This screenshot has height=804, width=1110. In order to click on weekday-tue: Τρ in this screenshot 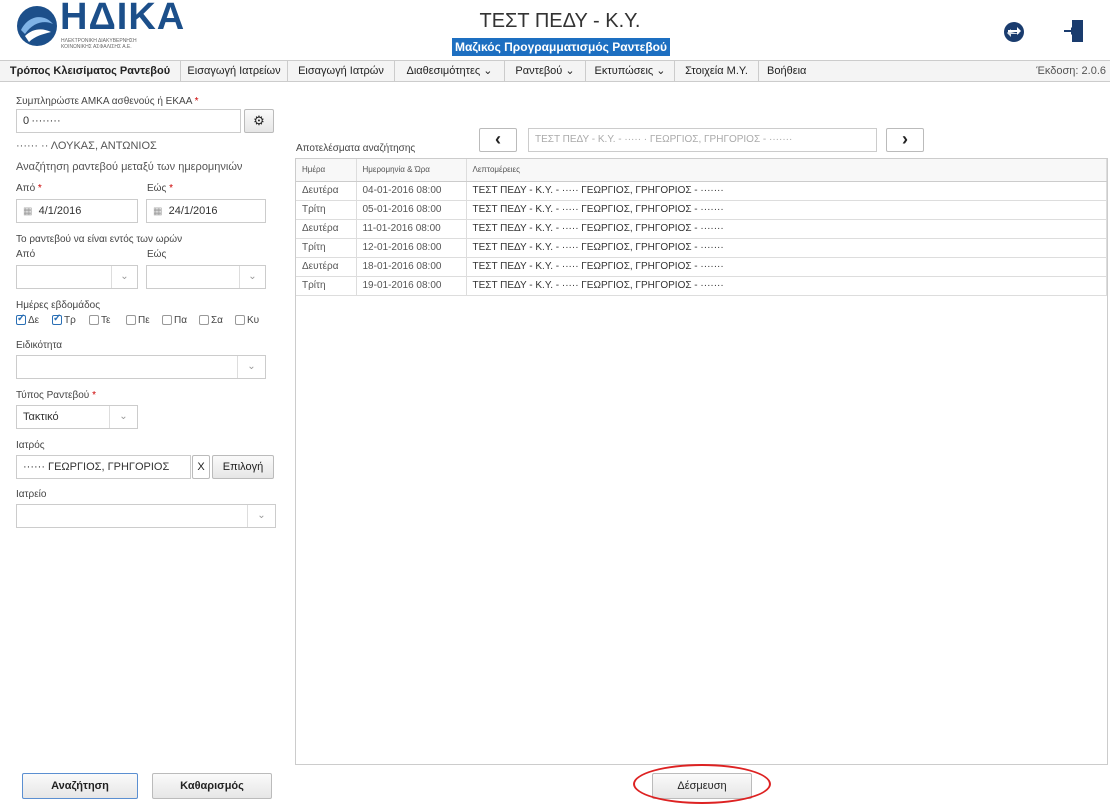, I will do `click(64, 319)`.